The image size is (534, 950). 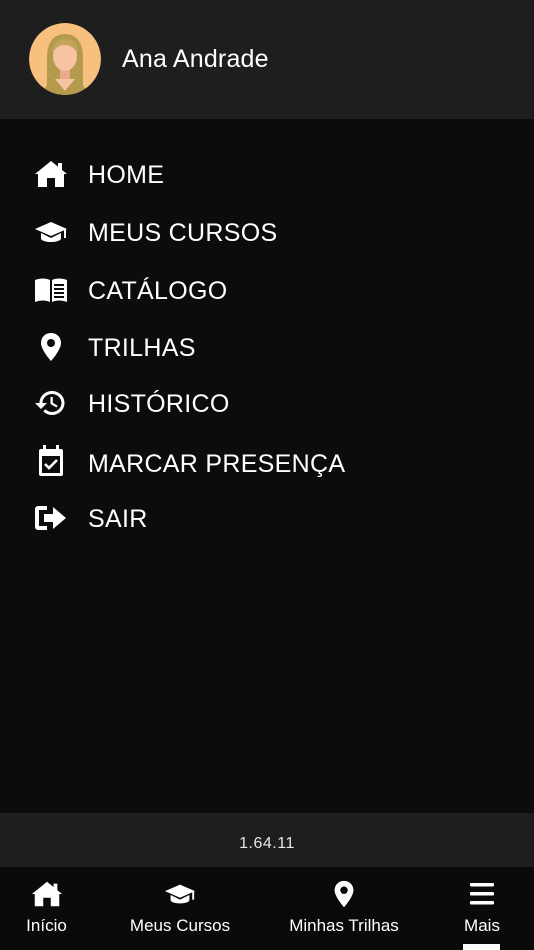 I want to click on active-tab-indicator, so click(x=481, y=947).